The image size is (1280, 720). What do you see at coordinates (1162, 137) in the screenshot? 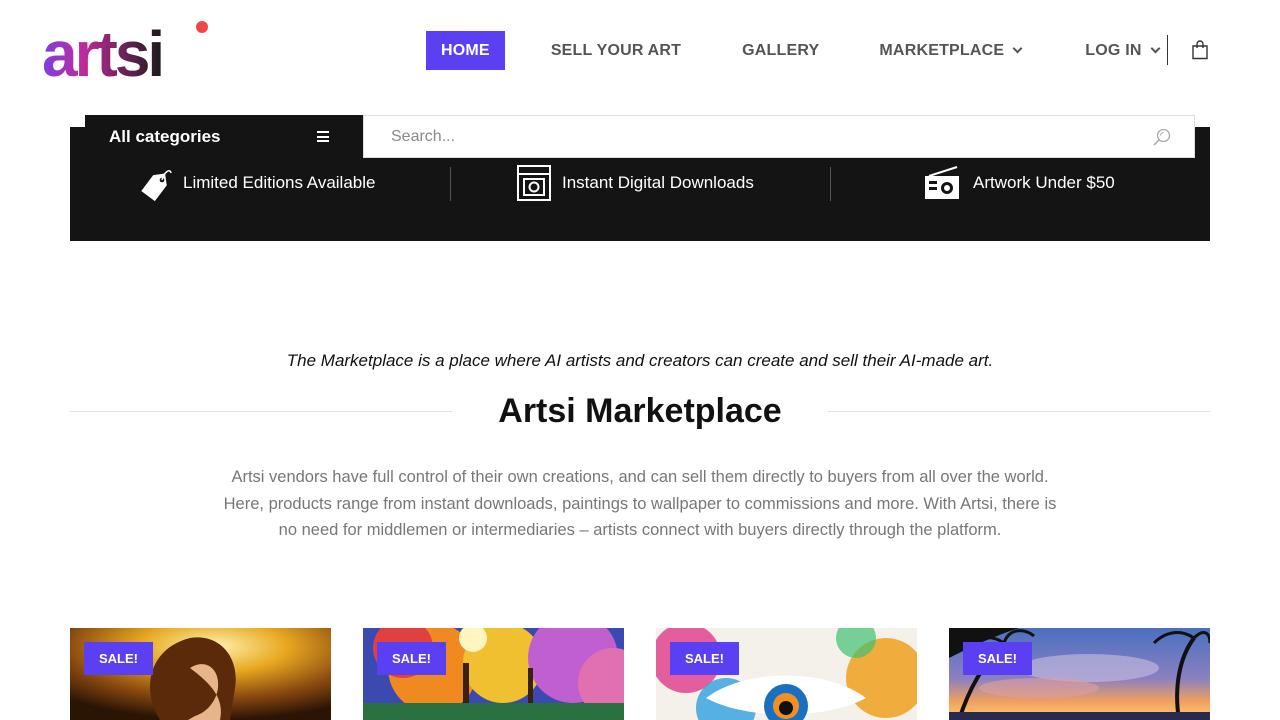
I see `search-icon` at bounding box center [1162, 137].